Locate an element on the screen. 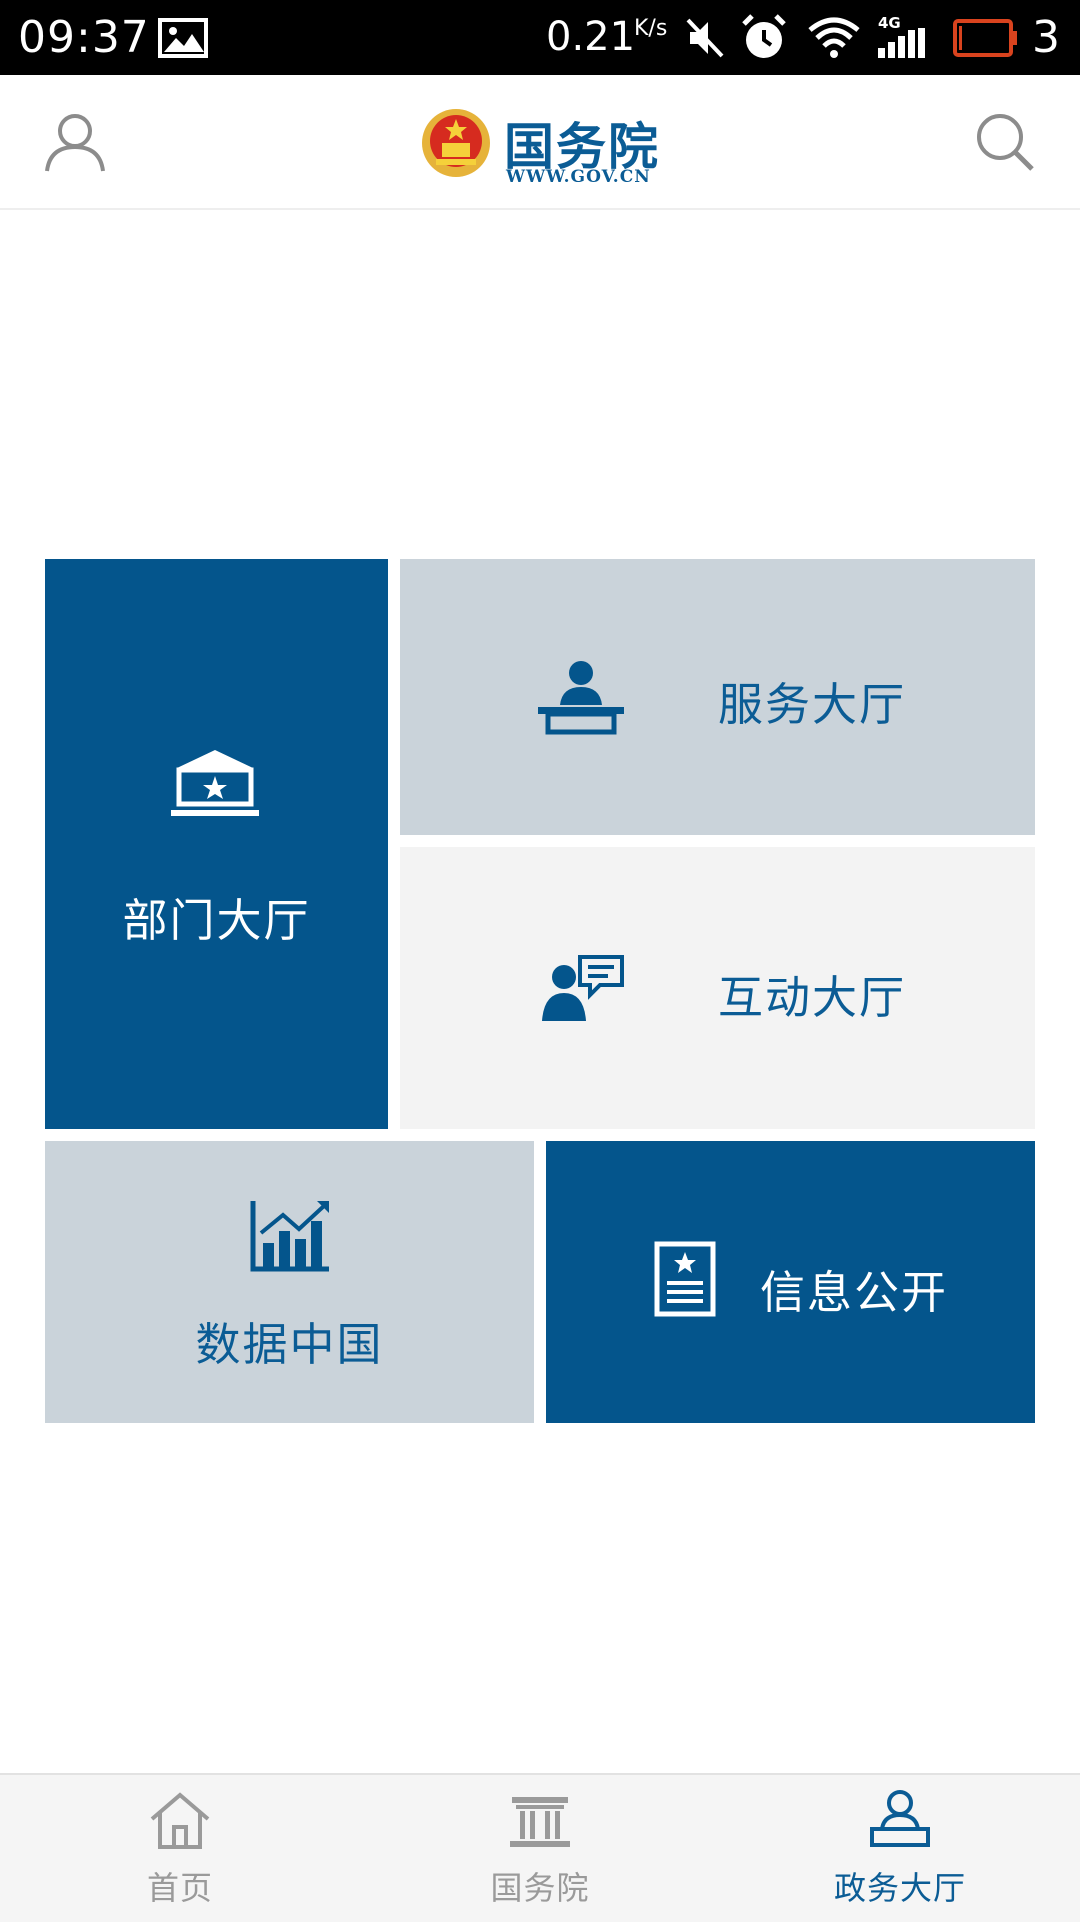 Image resolution: width=1080 pixels, height=1922 pixels. tile-department-hall: 部门大厅 is located at coordinates (216, 844).